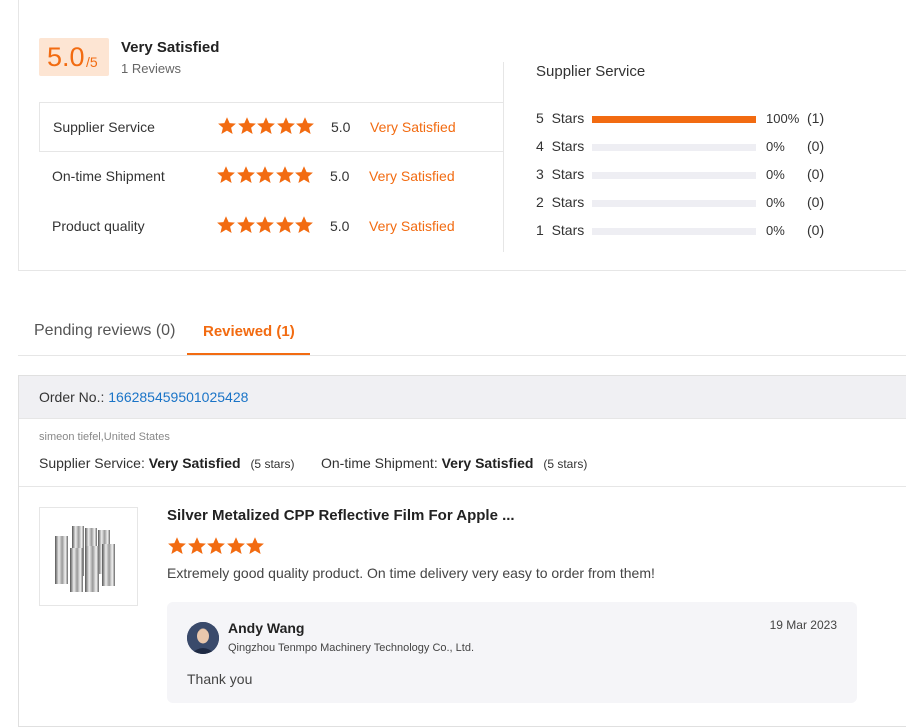 Image resolution: width=906 pixels, height=727 pixels. I want to click on reply-text: Thank you, so click(220, 679).